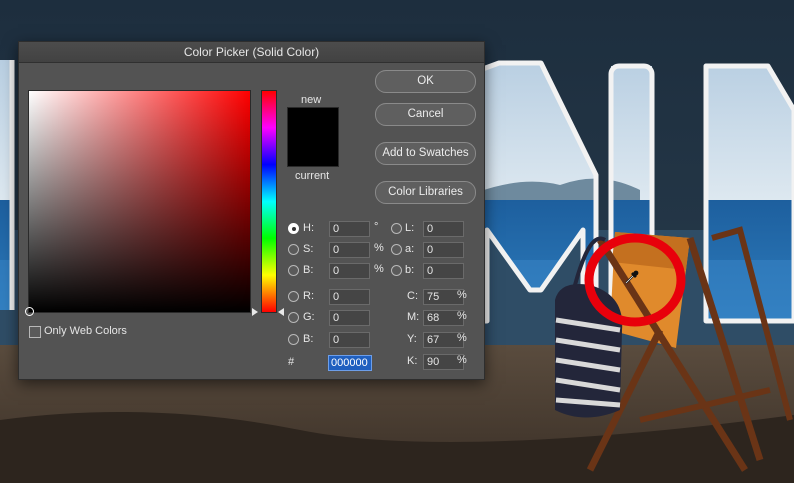 The width and height of the screenshot is (794, 483). I want to click on cyan-label: C:, so click(412, 296).